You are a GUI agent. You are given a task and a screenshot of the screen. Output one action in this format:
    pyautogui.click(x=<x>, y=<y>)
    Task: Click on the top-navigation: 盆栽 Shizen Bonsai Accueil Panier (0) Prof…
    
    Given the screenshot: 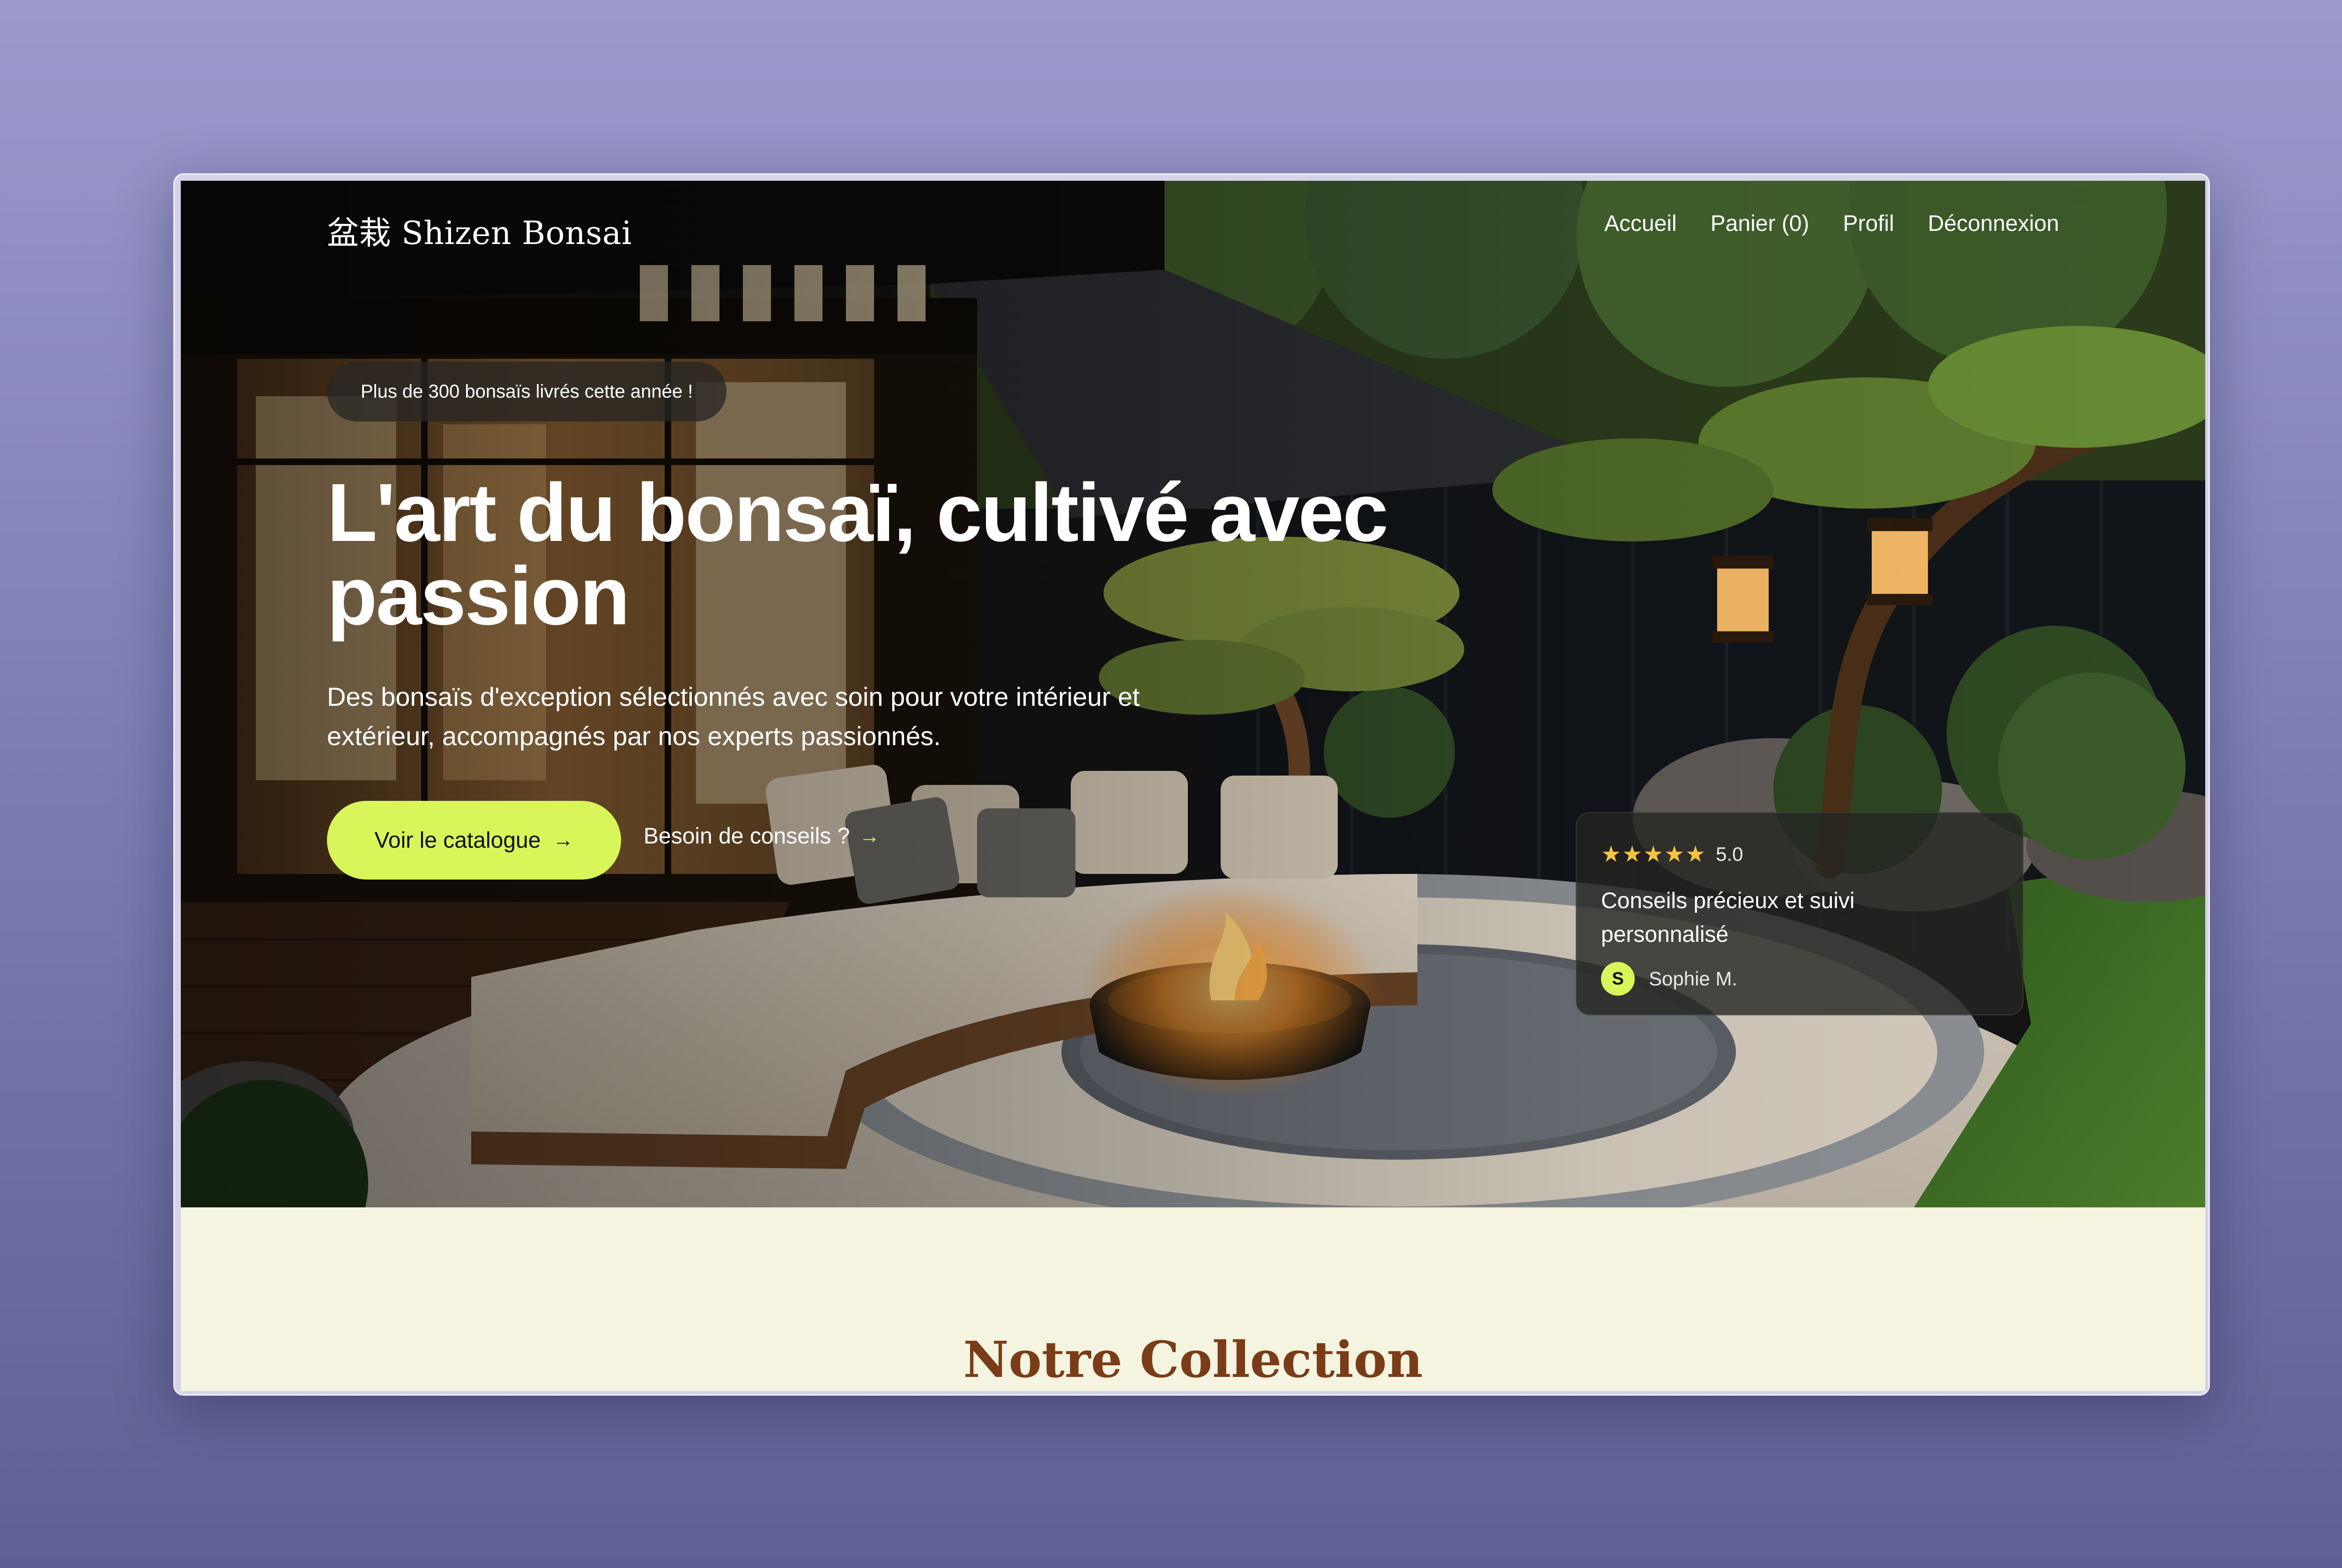 What is the action you would take?
    pyautogui.click(x=1193, y=225)
    